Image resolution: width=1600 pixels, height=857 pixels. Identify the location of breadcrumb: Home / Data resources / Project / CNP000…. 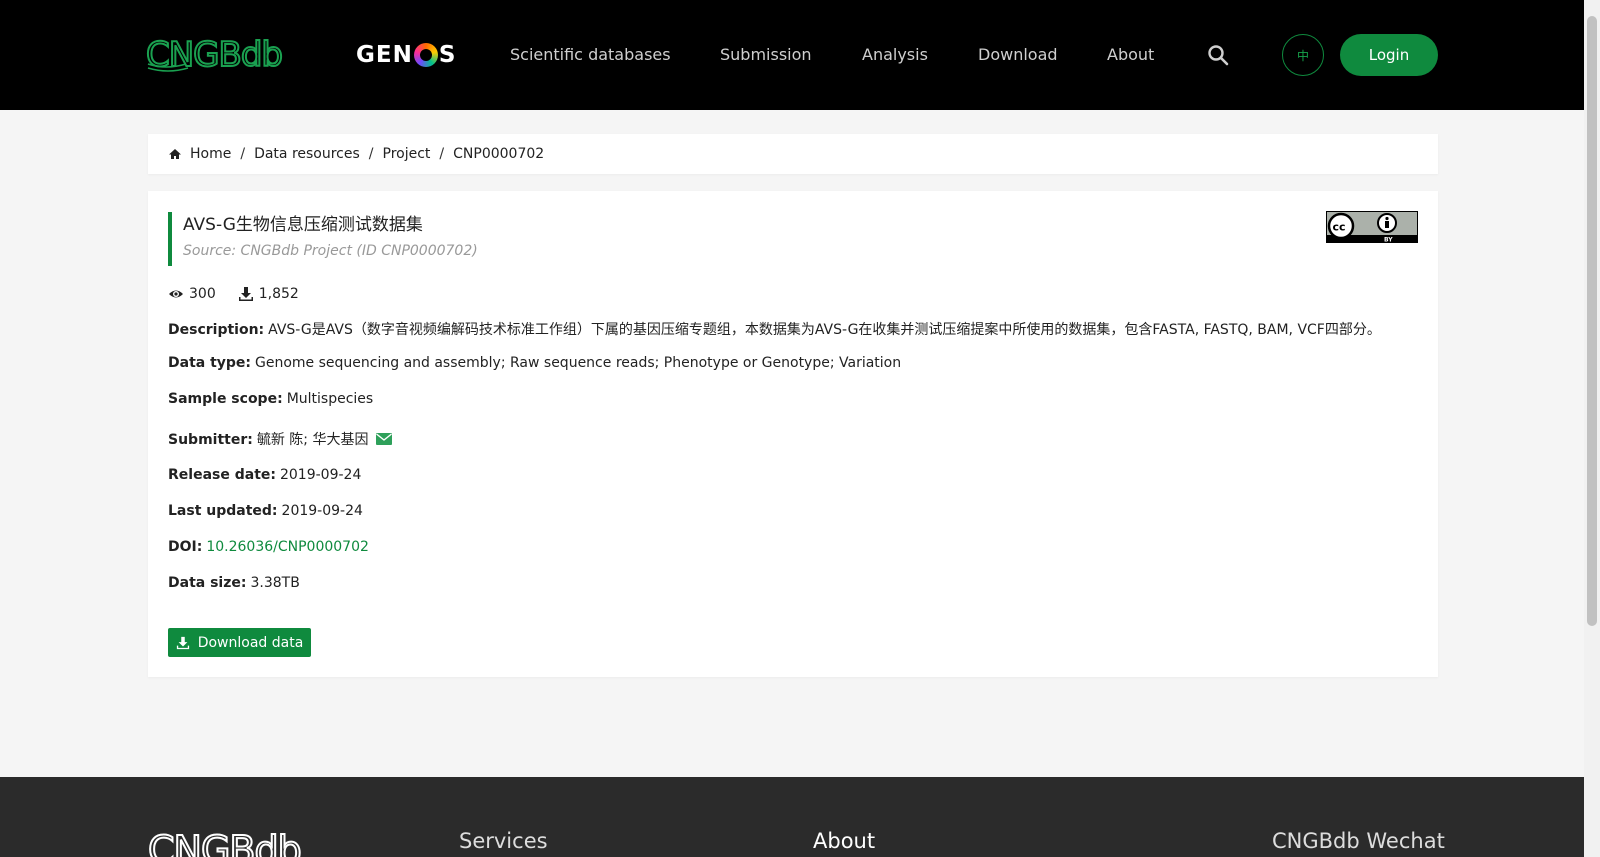
(793, 154).